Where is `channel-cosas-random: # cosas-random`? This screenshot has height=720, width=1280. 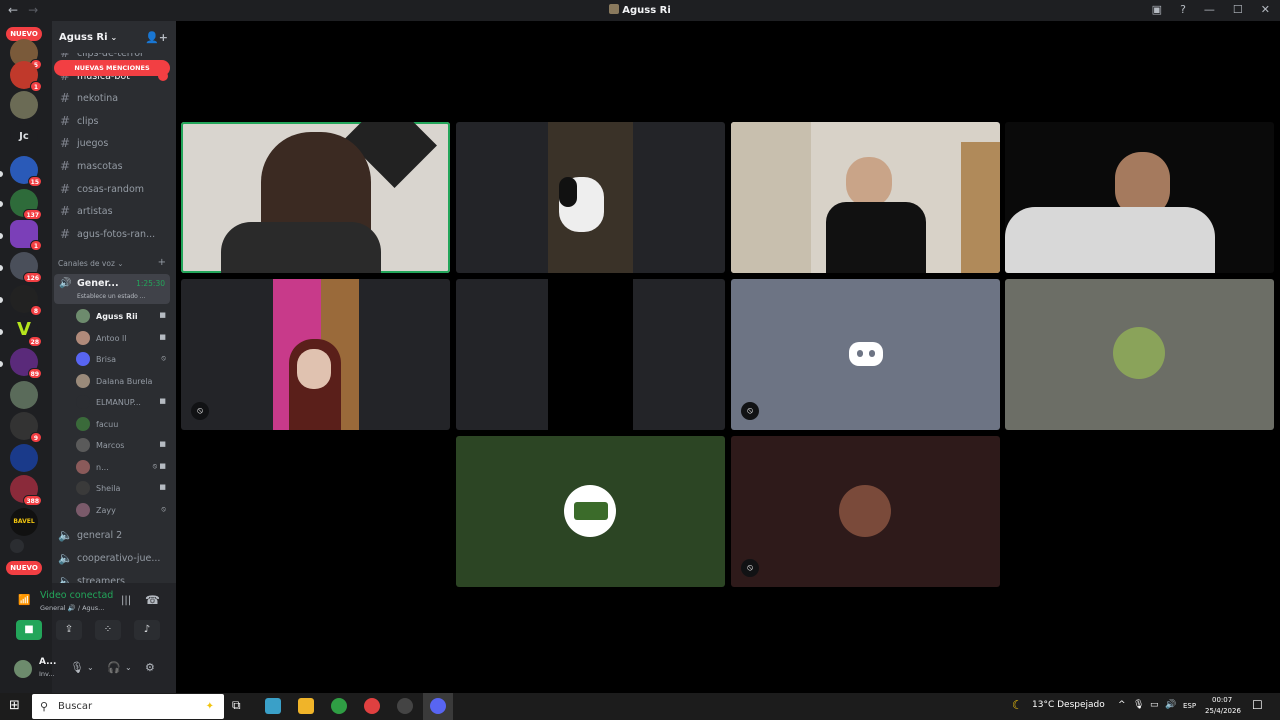
channel-cosas-random: # cosas-random is located at coordinates (115, 189).